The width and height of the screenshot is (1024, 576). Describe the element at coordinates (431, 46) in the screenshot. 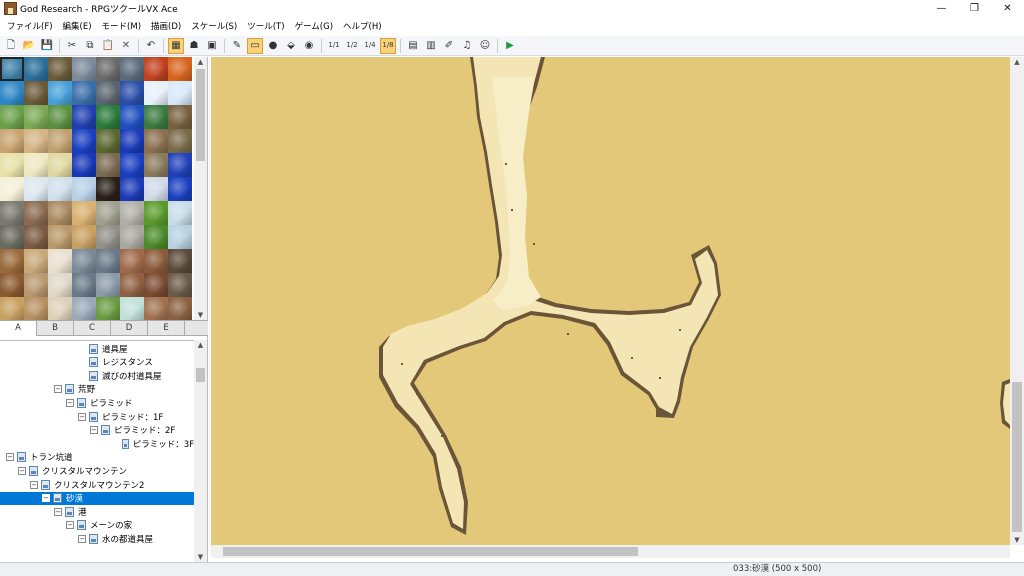

I see `resource-manager-icon: ▥` at that location.